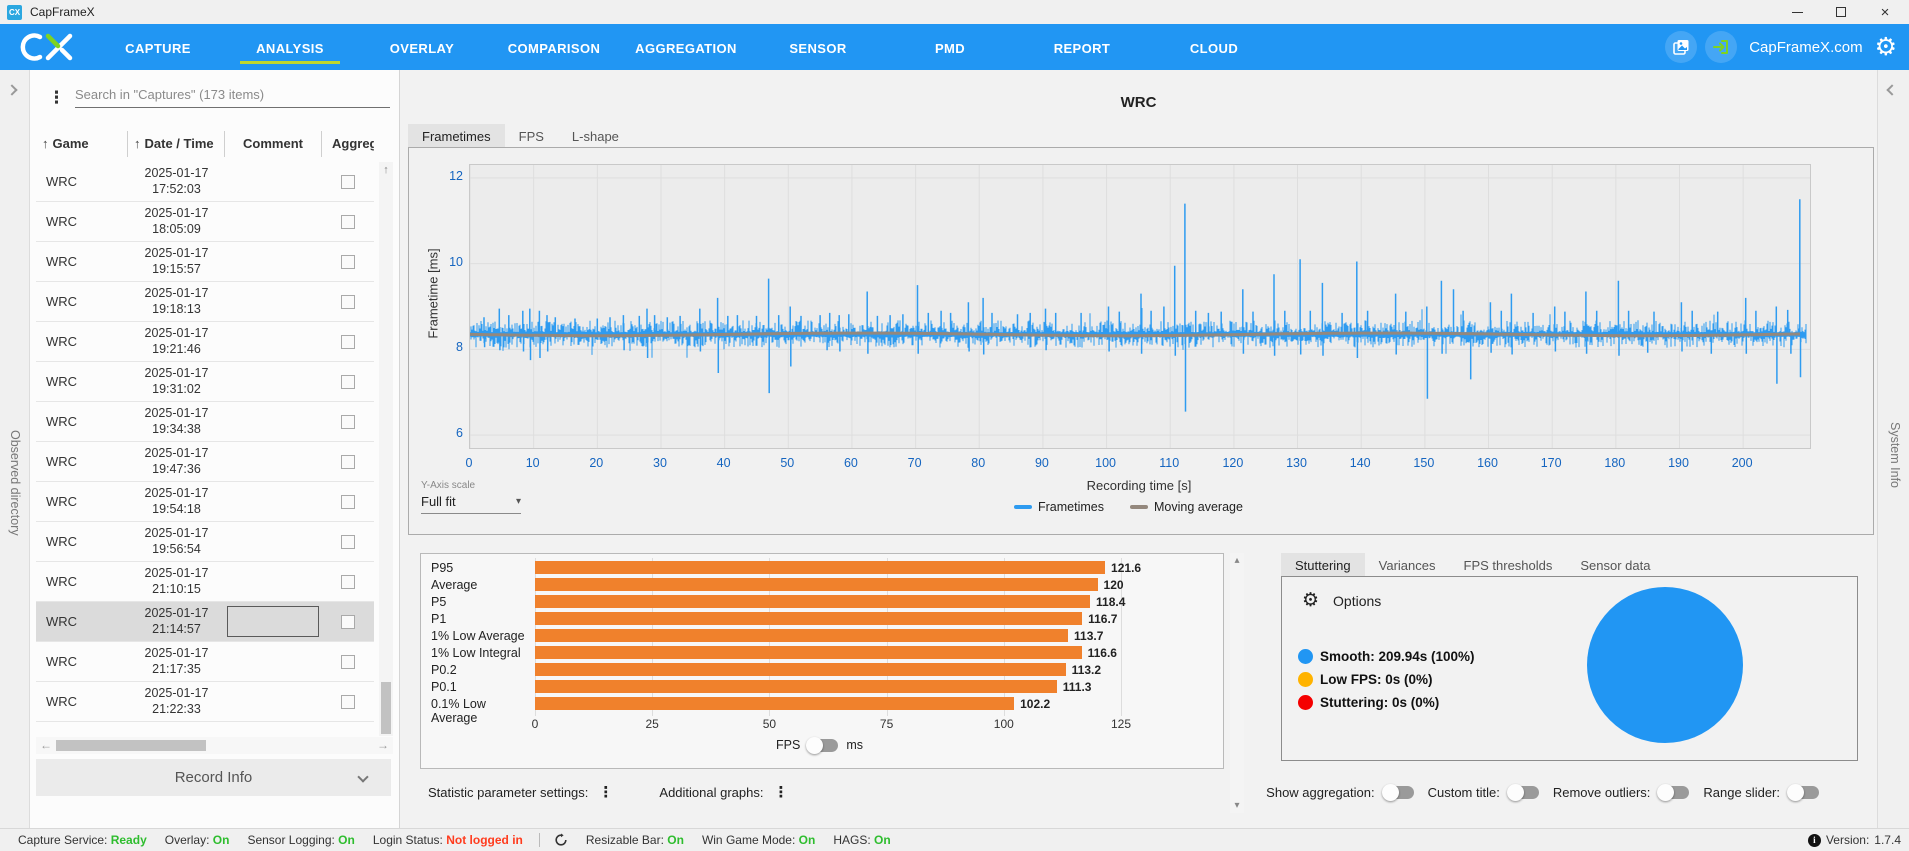 The image size is (1909, 851). Describe the element at coordinates (290, 47) in the screenshot. I see `nav-tab-analysis: ANALYSIS` at that location.